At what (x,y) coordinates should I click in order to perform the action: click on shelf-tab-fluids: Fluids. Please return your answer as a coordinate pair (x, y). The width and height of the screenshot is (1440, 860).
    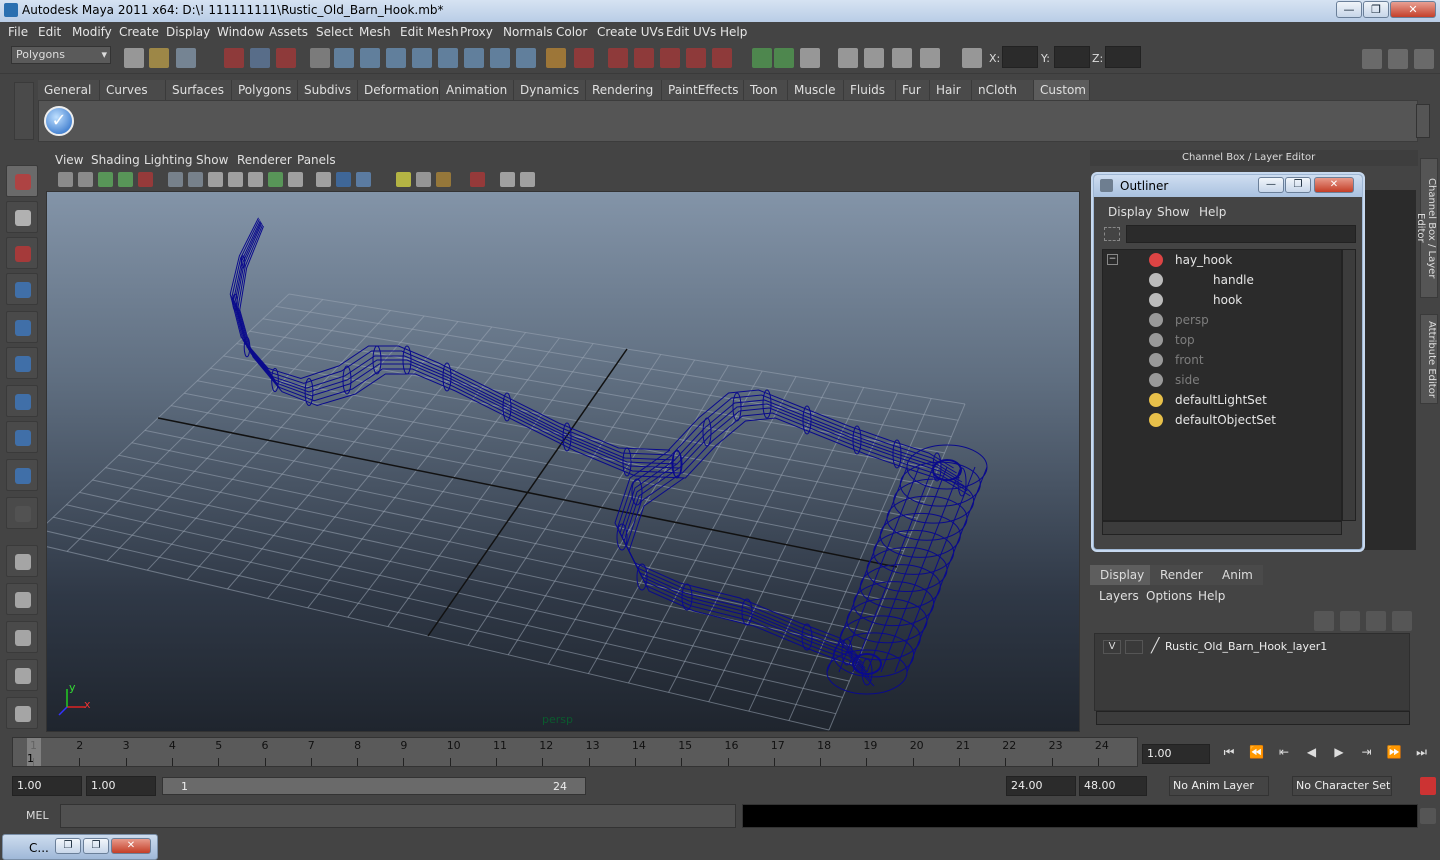
    Looking at the image, I should click on (870, 90).